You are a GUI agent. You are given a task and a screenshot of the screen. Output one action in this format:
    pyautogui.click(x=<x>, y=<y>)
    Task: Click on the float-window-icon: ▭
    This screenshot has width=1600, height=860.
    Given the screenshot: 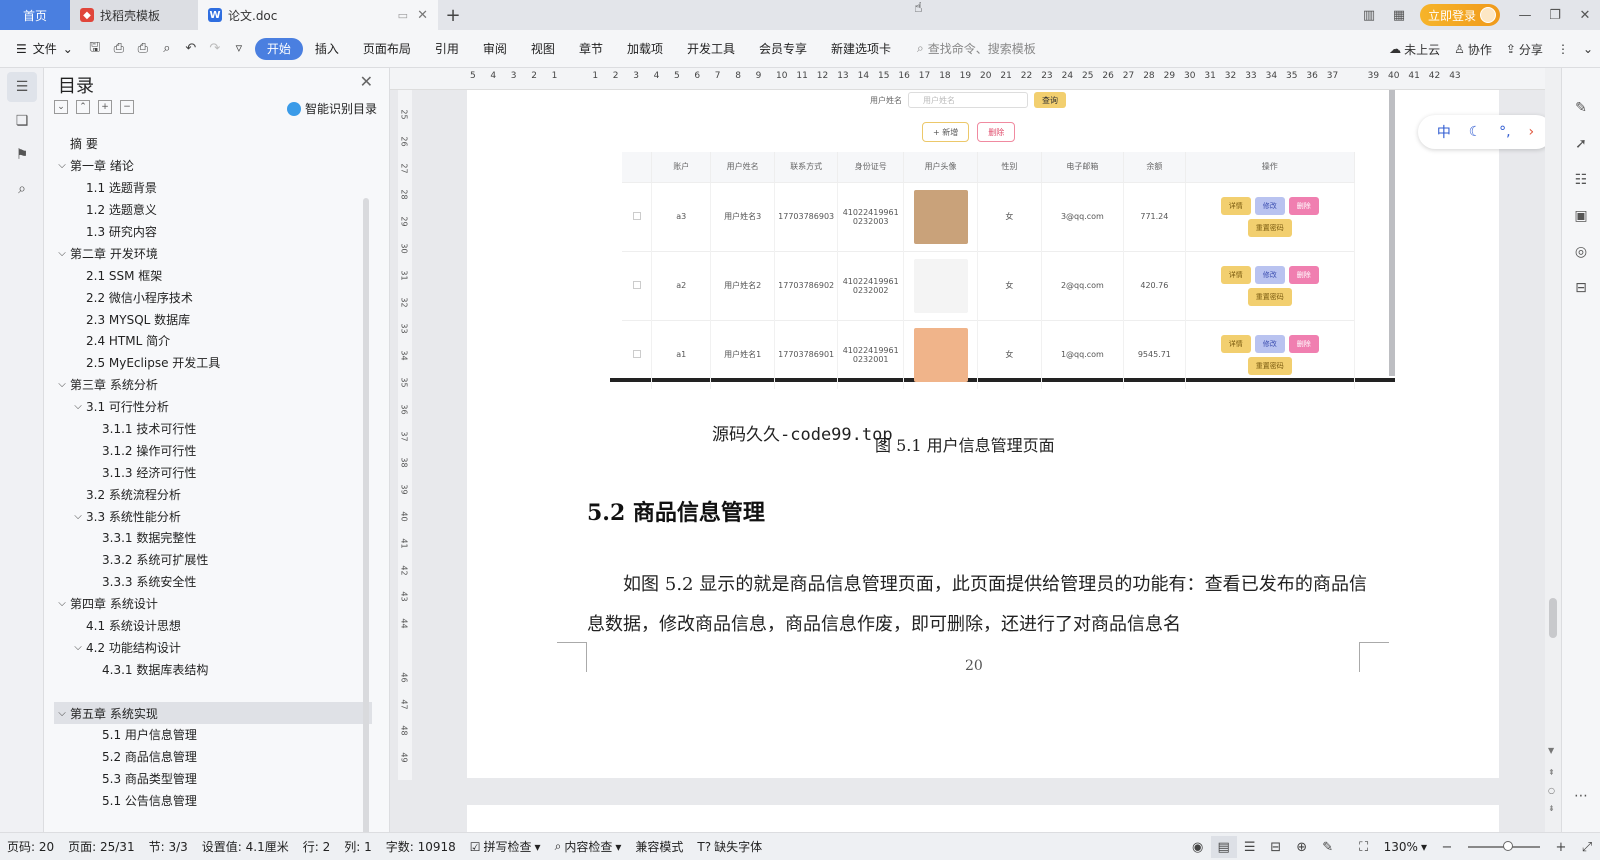 What is the action you would take?
    pyautogui.click(x=403, y=15)
    